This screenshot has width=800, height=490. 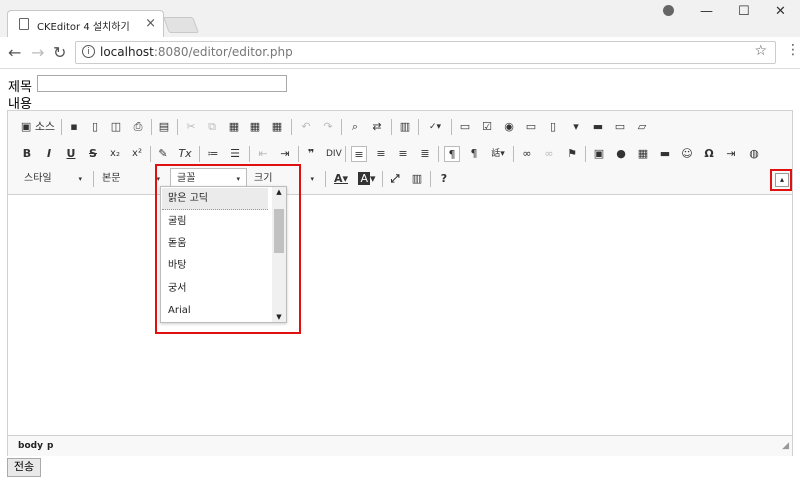 I want to click on help-button: ?, so click(x=444, y=179).